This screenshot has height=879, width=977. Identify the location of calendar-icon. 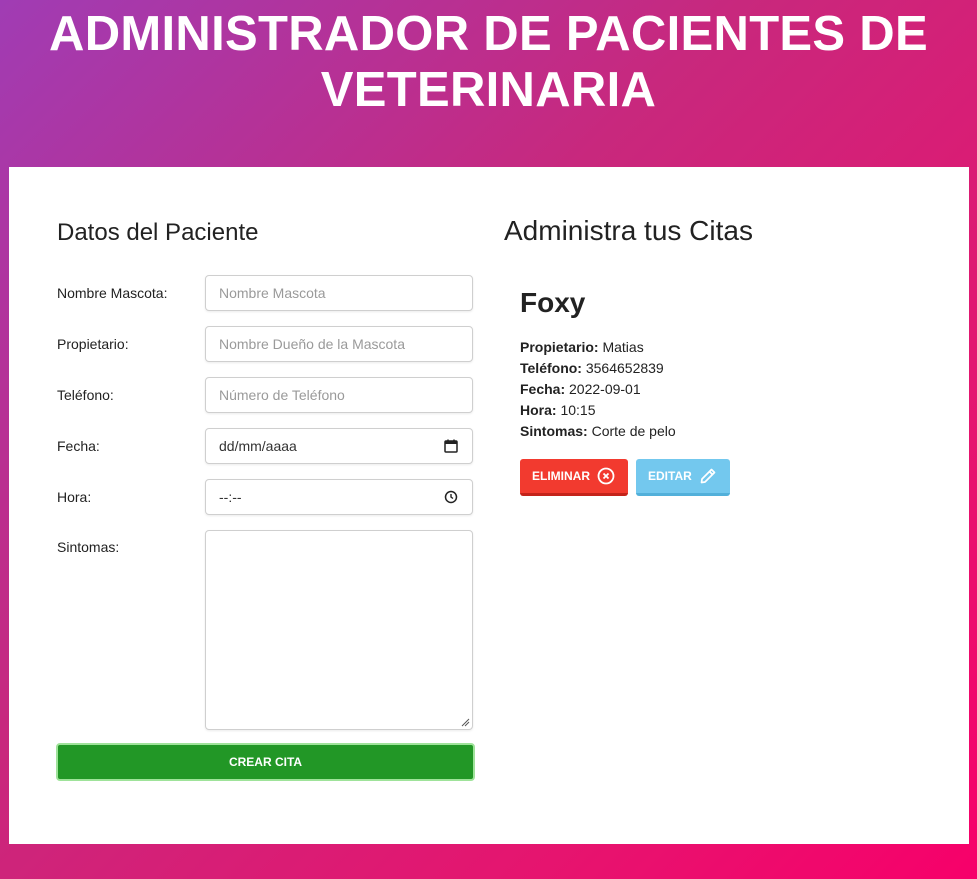
(451, 446).